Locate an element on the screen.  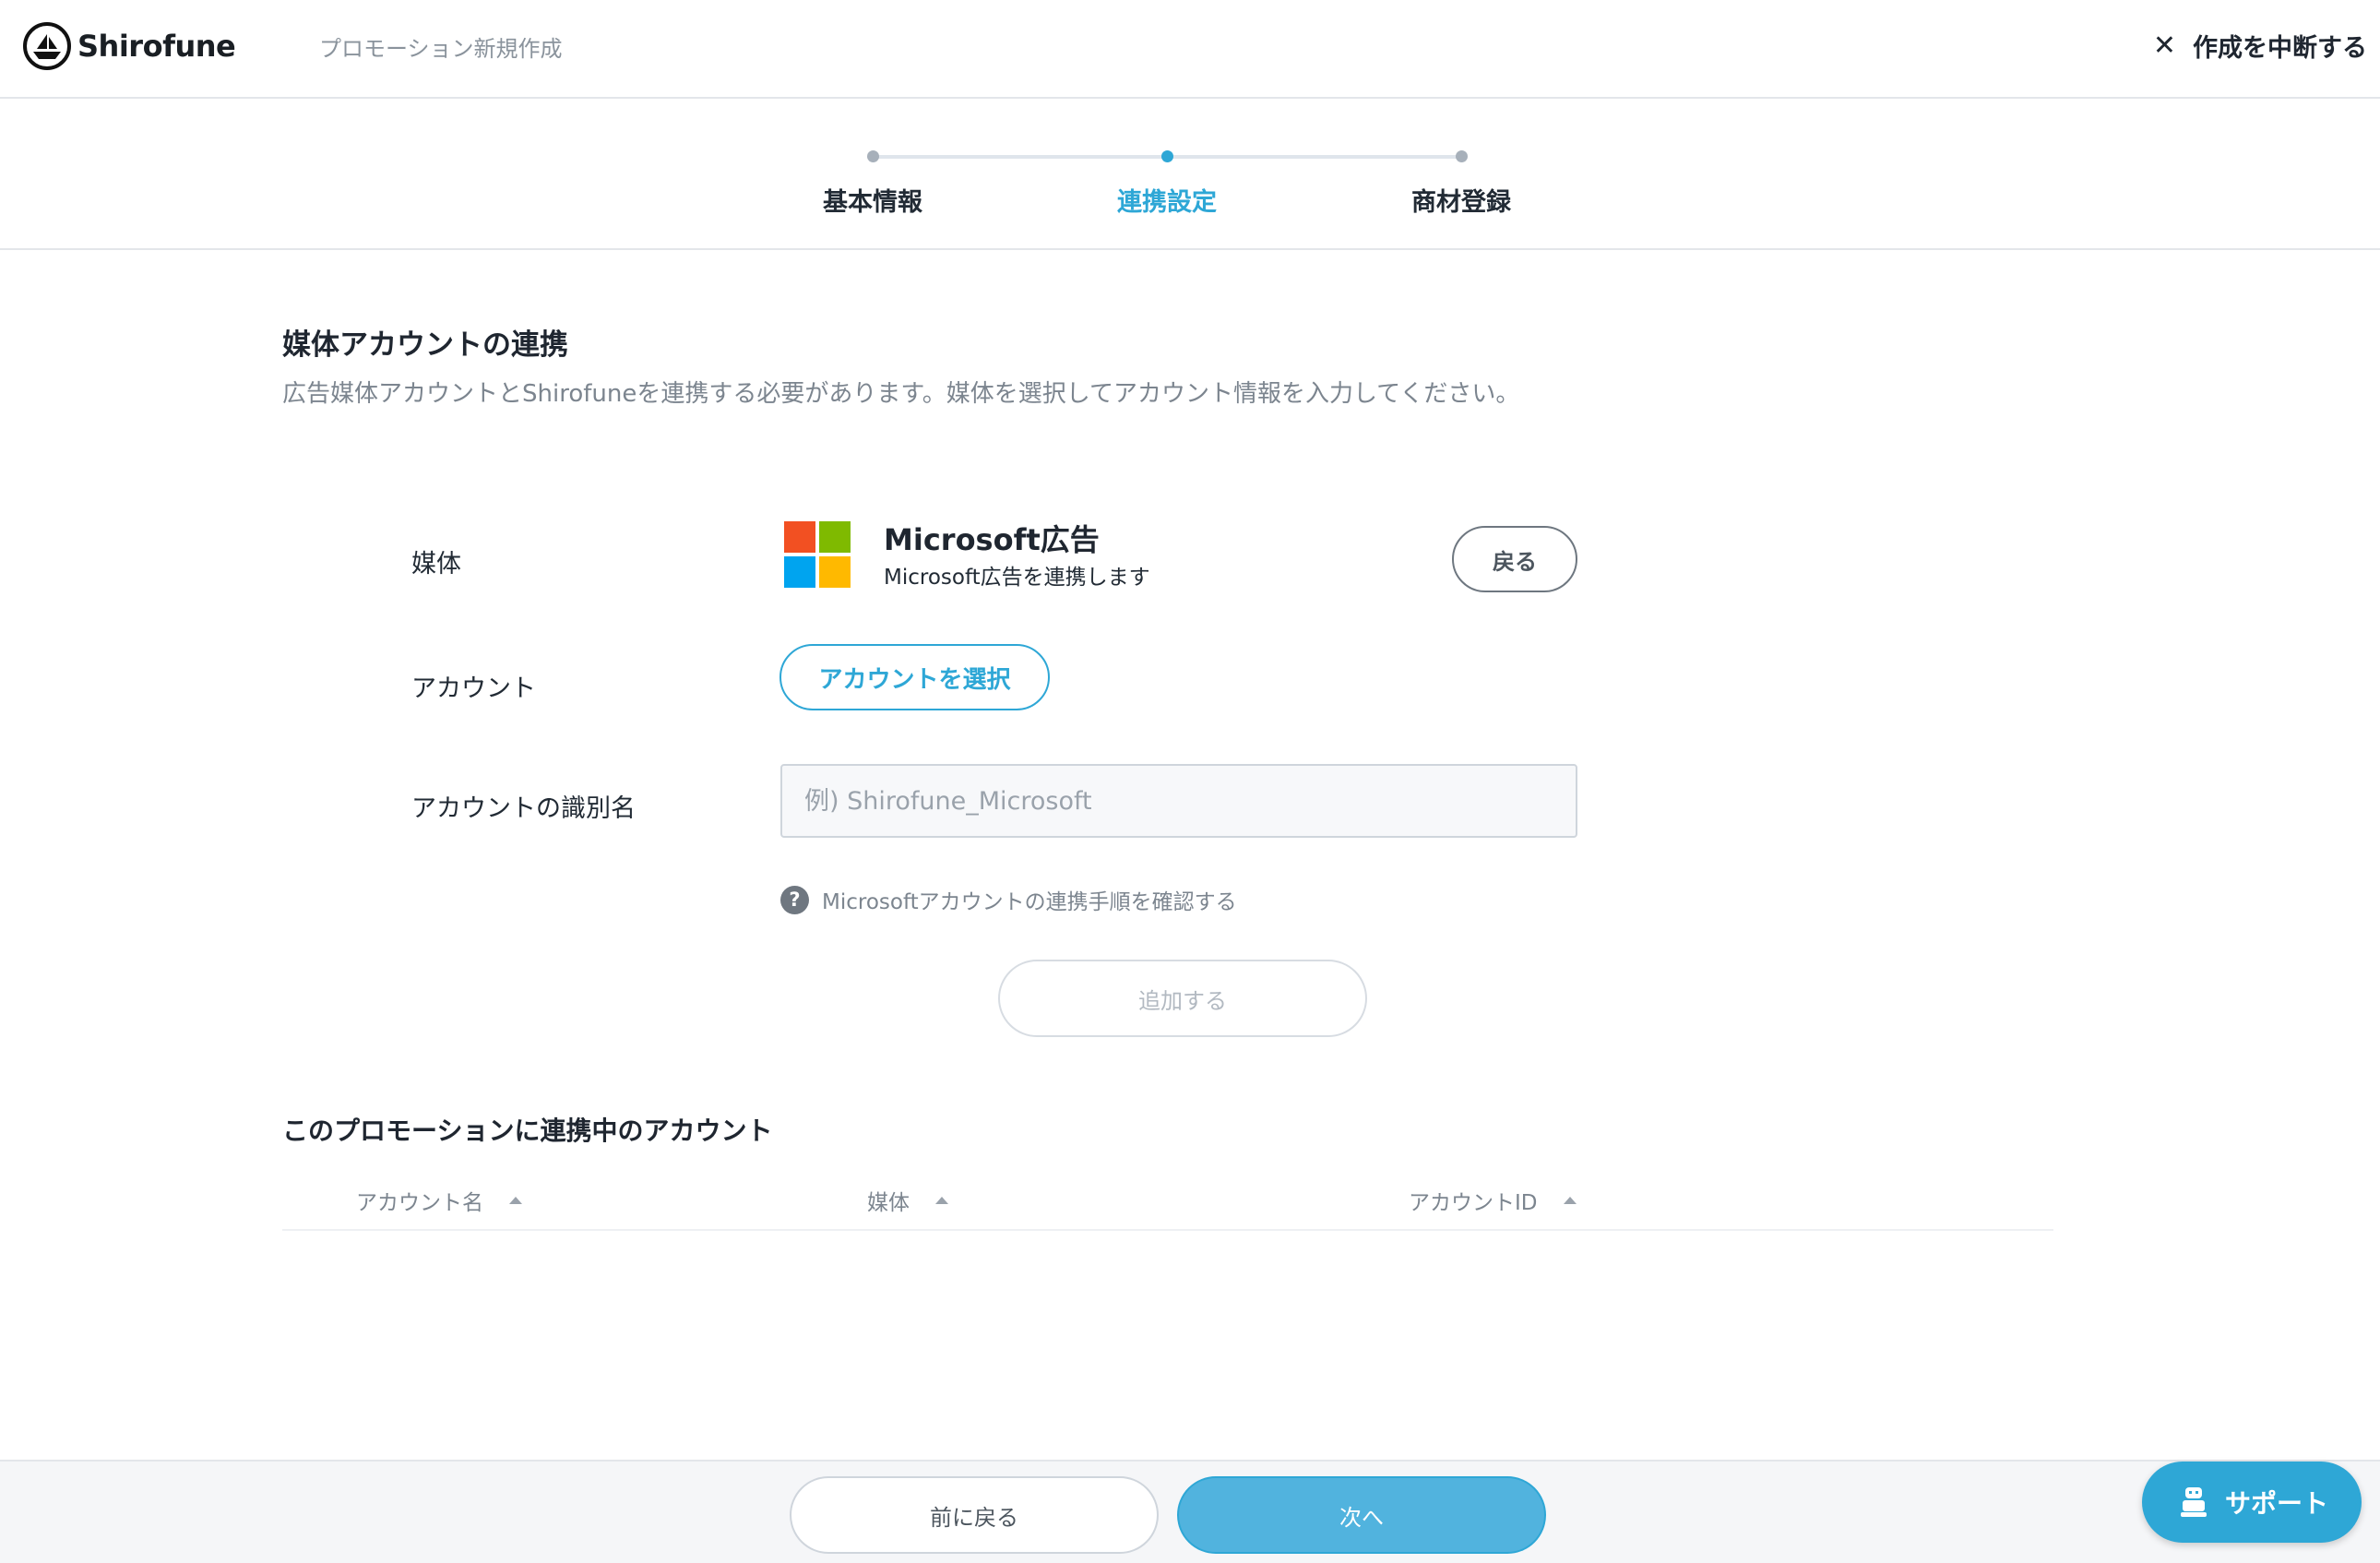
column-header-account-id: アカウントID is located at coordinates (1493, 1200).